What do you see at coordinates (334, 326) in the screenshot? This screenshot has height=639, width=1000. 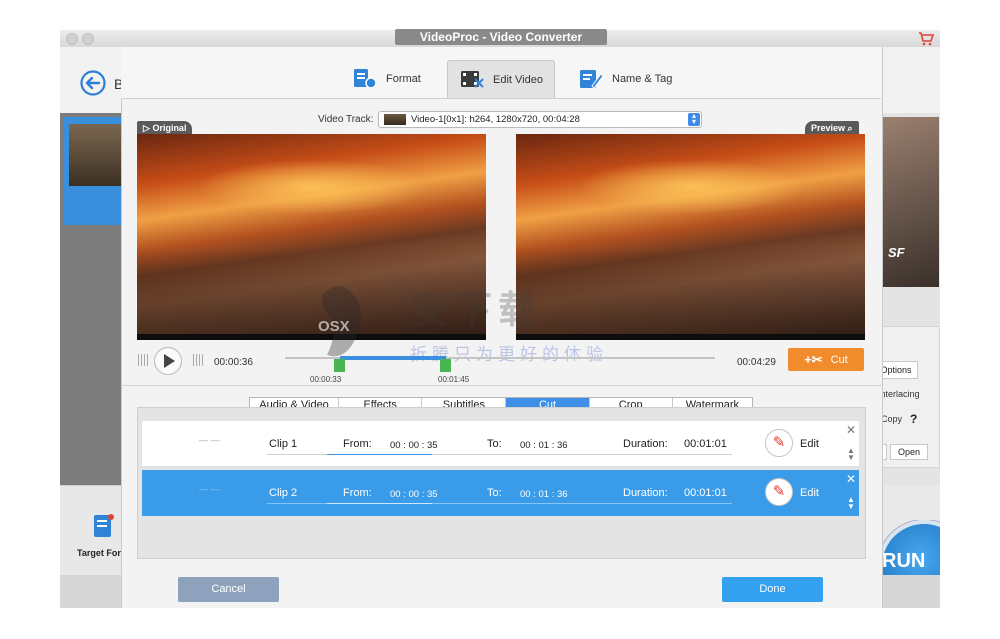 I see `watermark-logo: OSX` at bounding box center [334, 326].